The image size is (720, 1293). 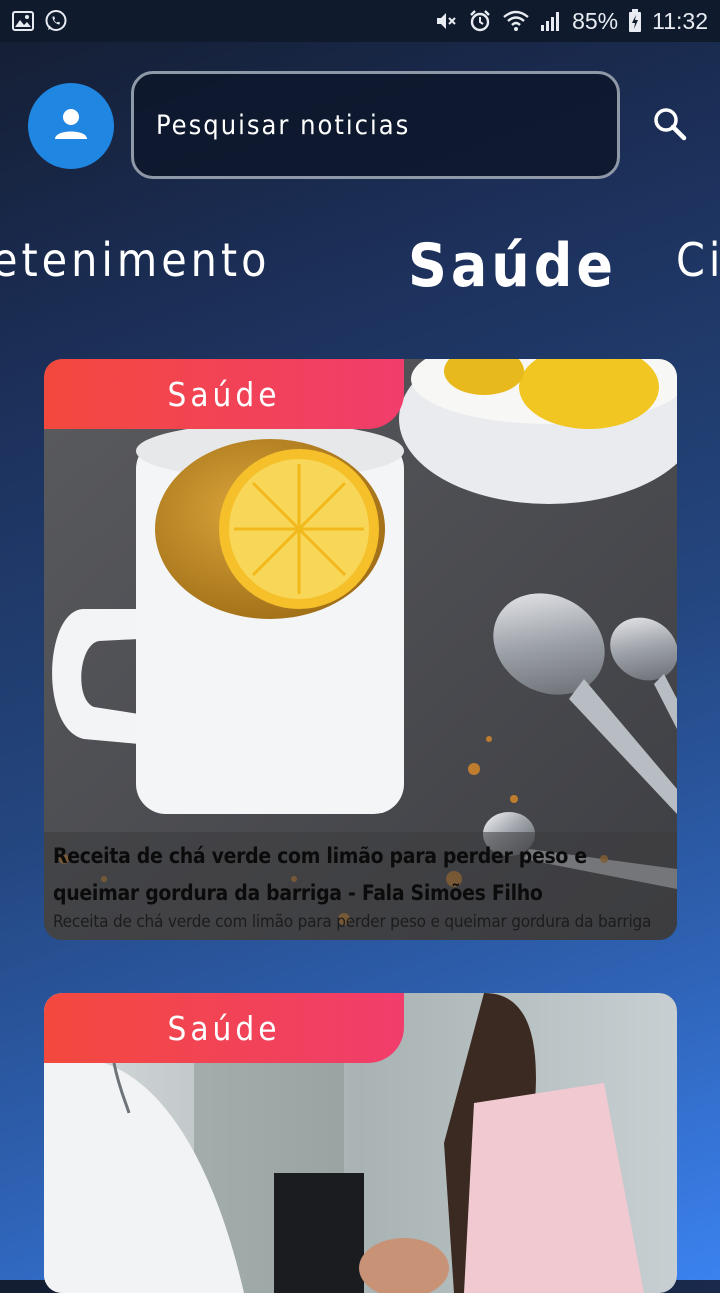 I want to click on tab-entretenimento: retenimento, so click(x=135, y=260).